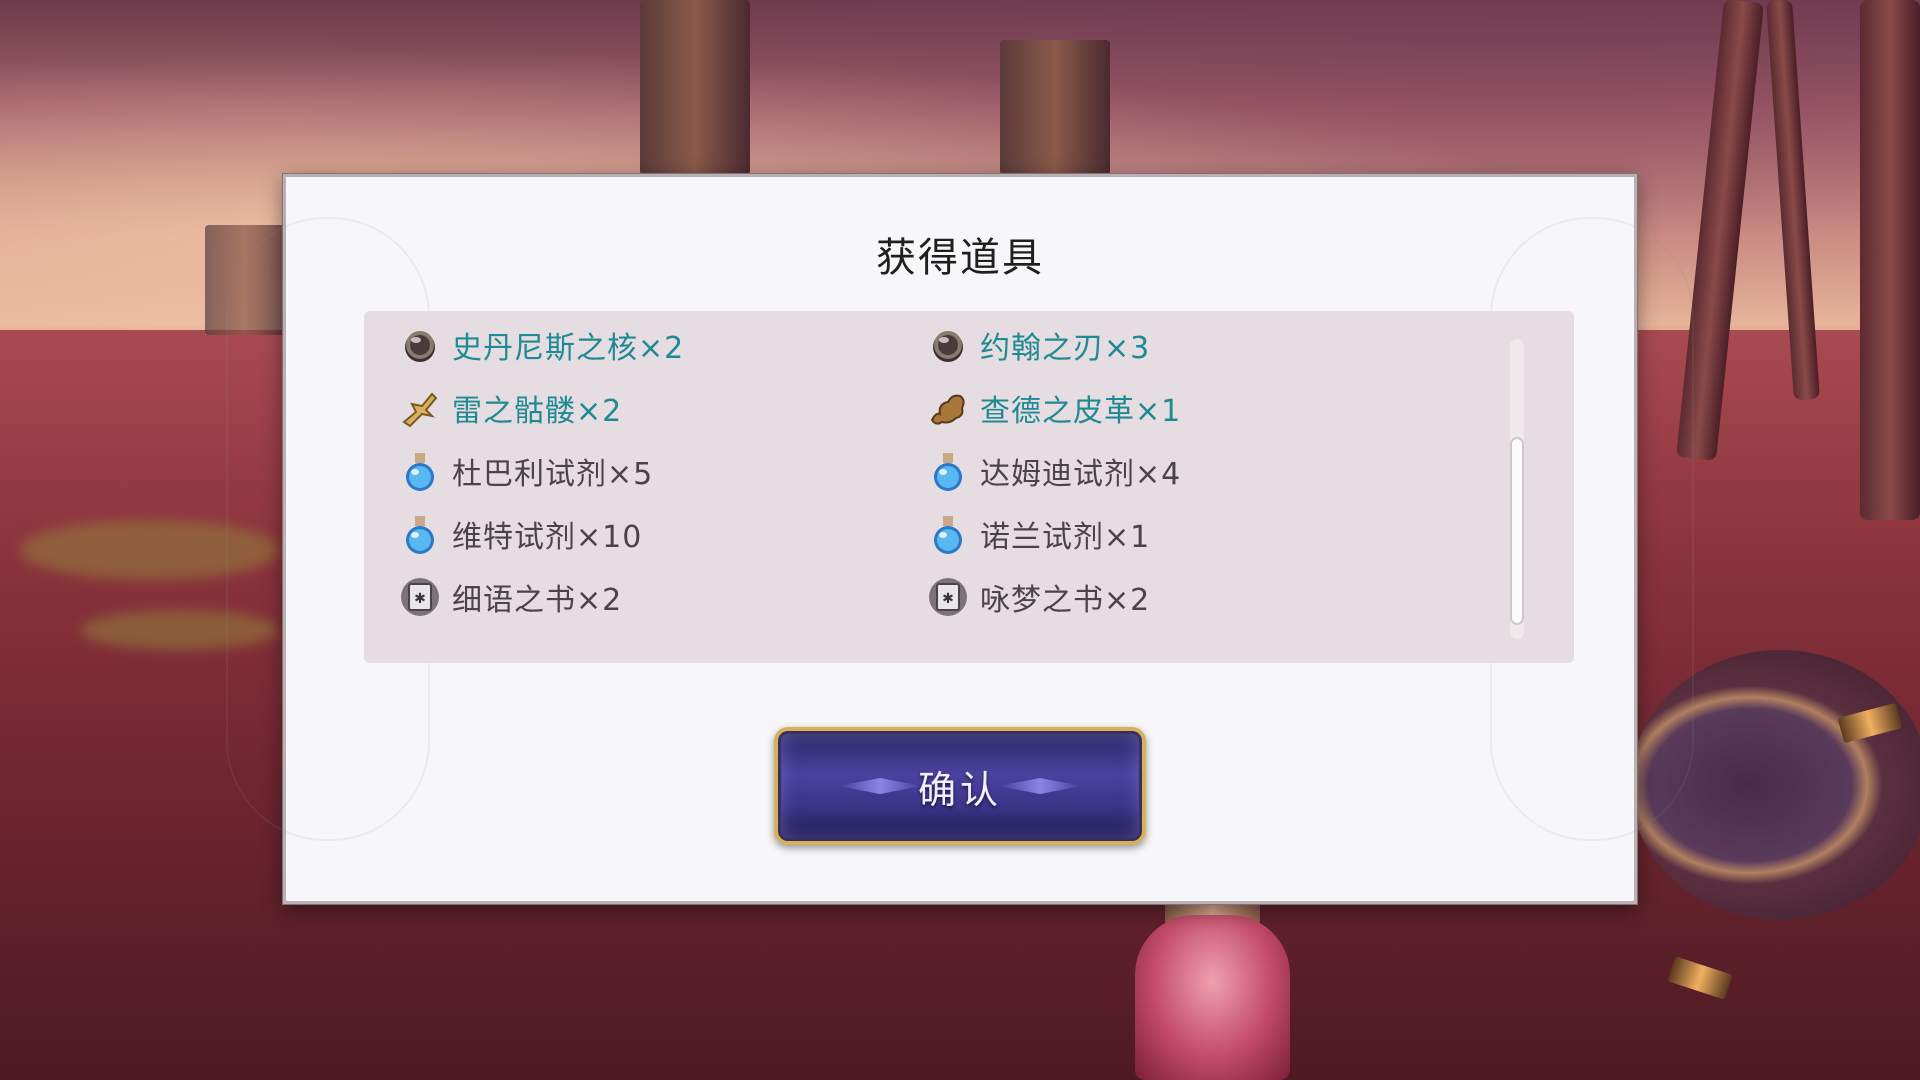  I want to click on bottle, so click(1212, 997).